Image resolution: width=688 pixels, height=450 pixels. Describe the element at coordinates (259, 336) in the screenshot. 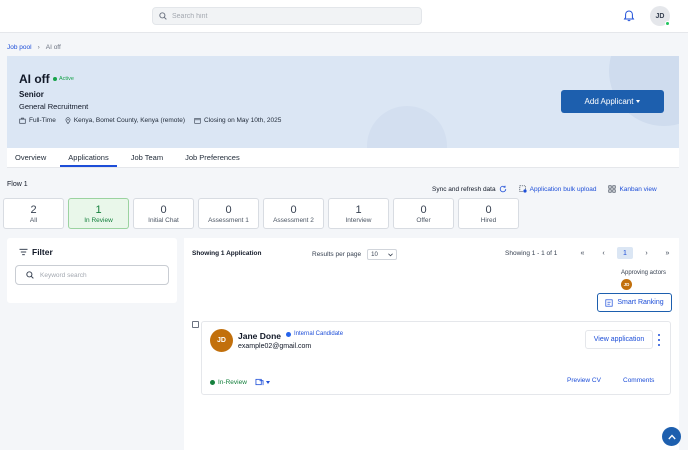

I see `applicant-name: Jane Done` at that location.